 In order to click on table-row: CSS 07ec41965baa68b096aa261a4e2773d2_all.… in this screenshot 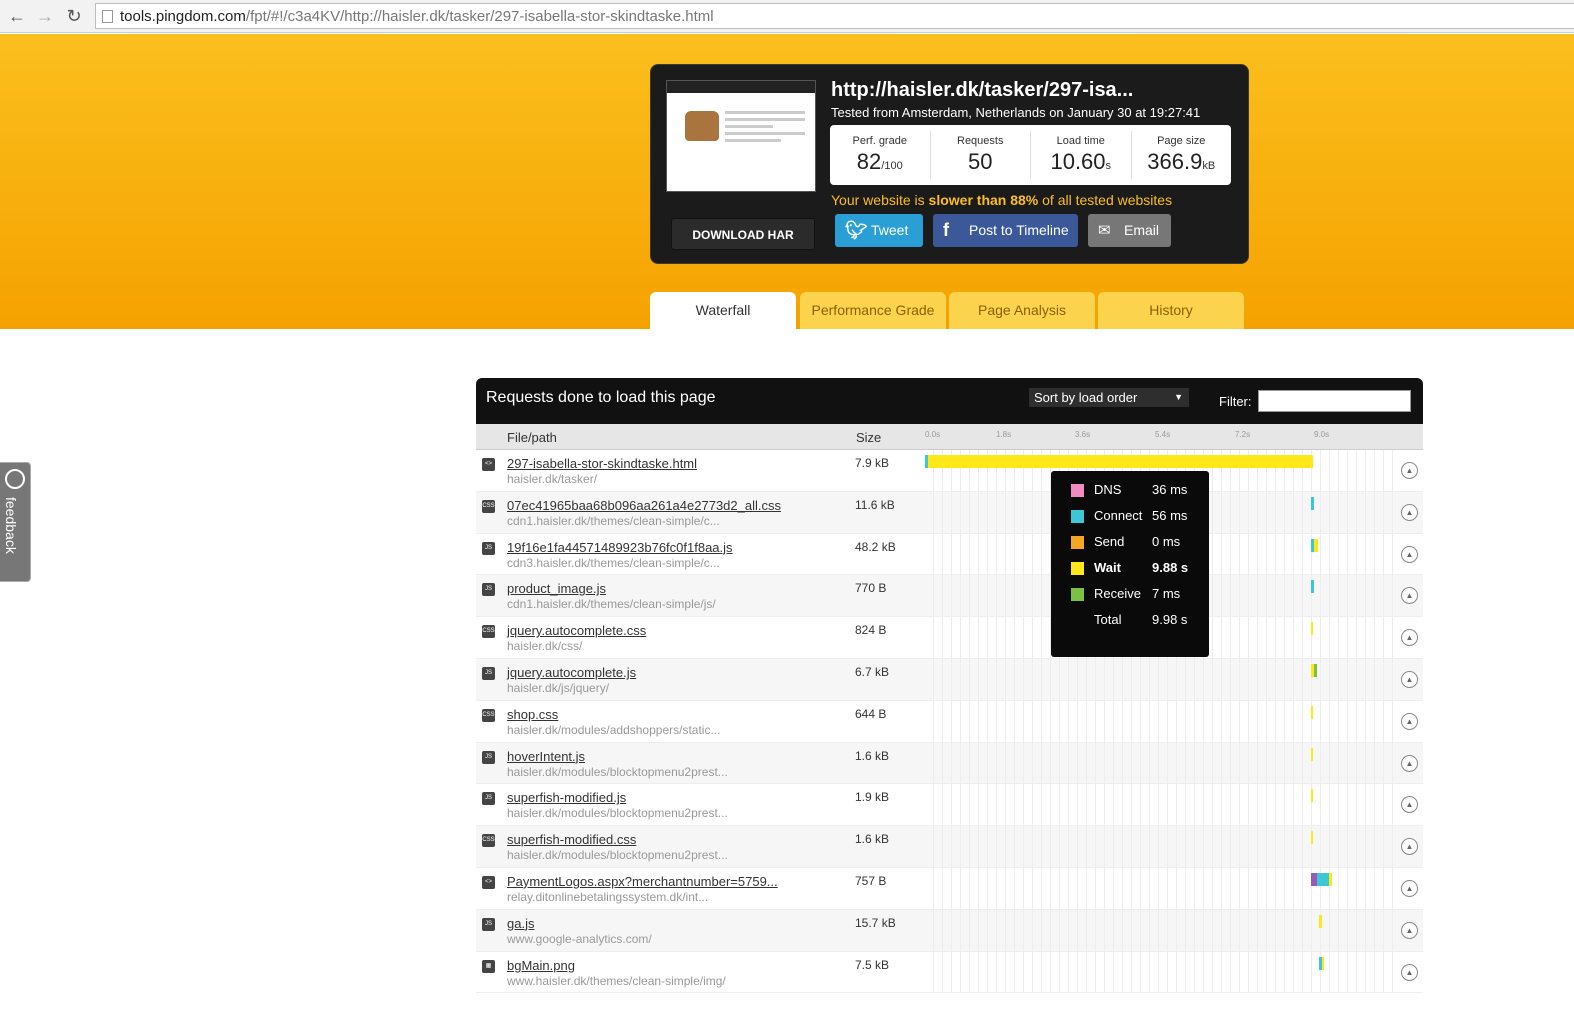, I will do `click(949, 512)`.